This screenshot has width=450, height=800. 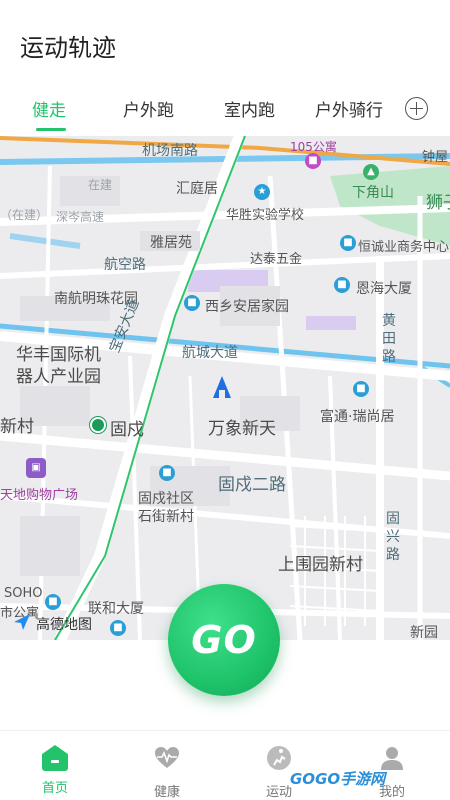 I want to click on mountain-poi-icon: ▲, so click(x=371, y=172).